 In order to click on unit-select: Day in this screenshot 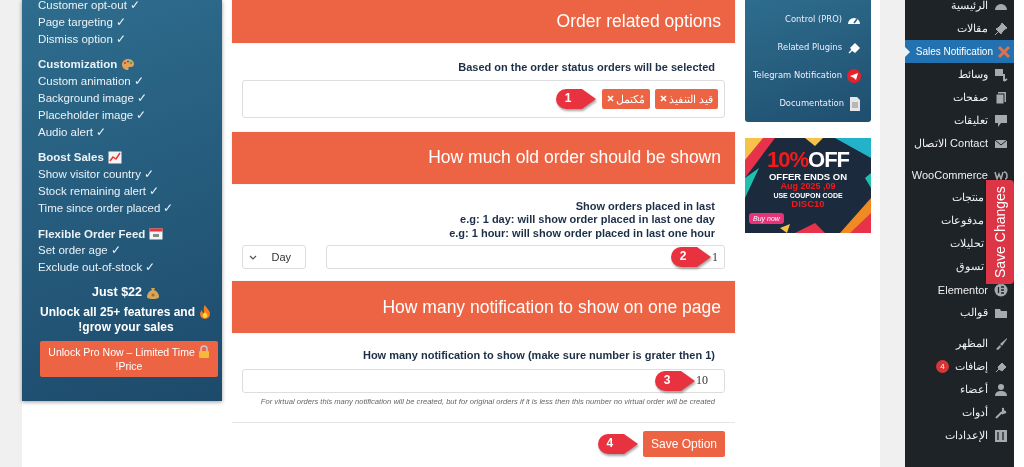, I will do `click(274, 257)`.